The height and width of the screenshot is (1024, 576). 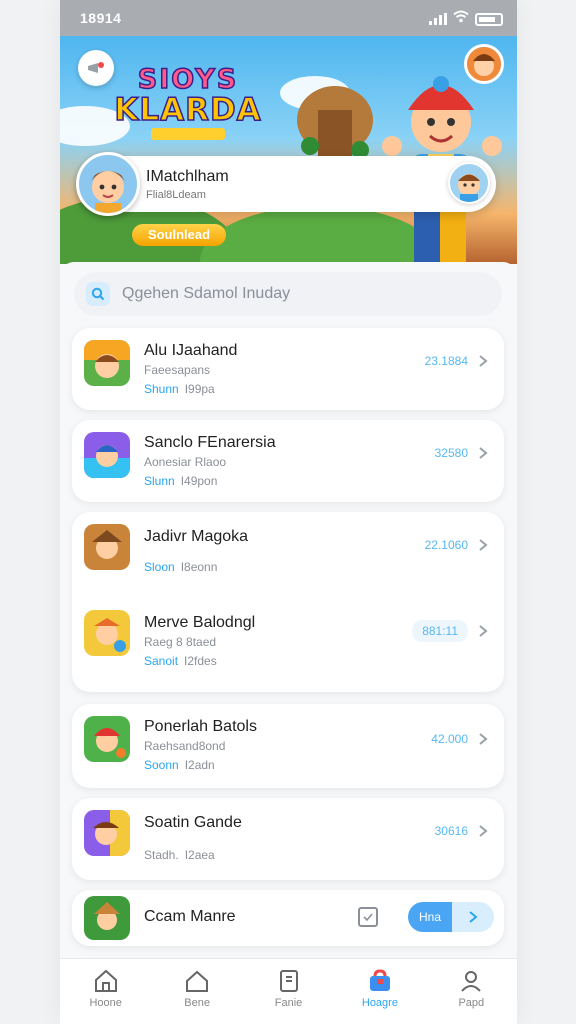 What do you see at coordinates (108, 192) in the screenshot?
I see `avatar-boy-icon` at bounding box center [108, 192].